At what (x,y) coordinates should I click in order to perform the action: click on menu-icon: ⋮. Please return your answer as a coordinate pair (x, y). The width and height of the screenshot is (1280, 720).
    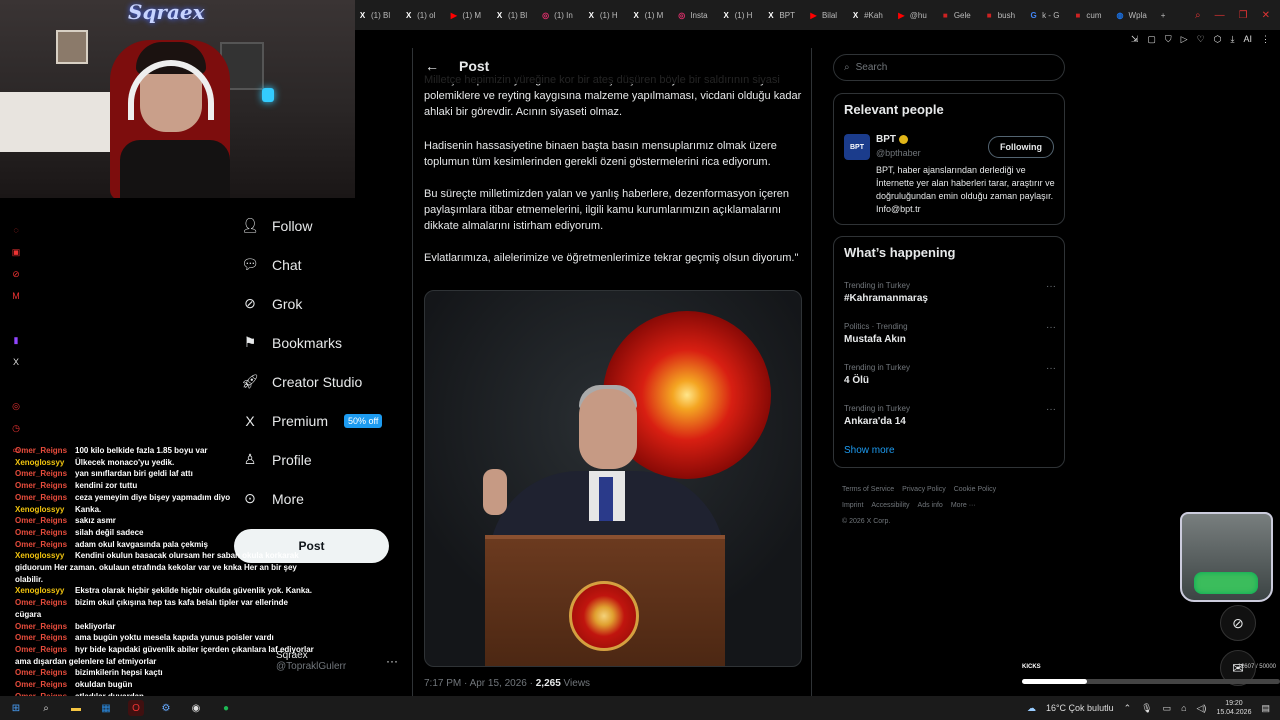
    Looking at the image, I should click on (1265, 39).